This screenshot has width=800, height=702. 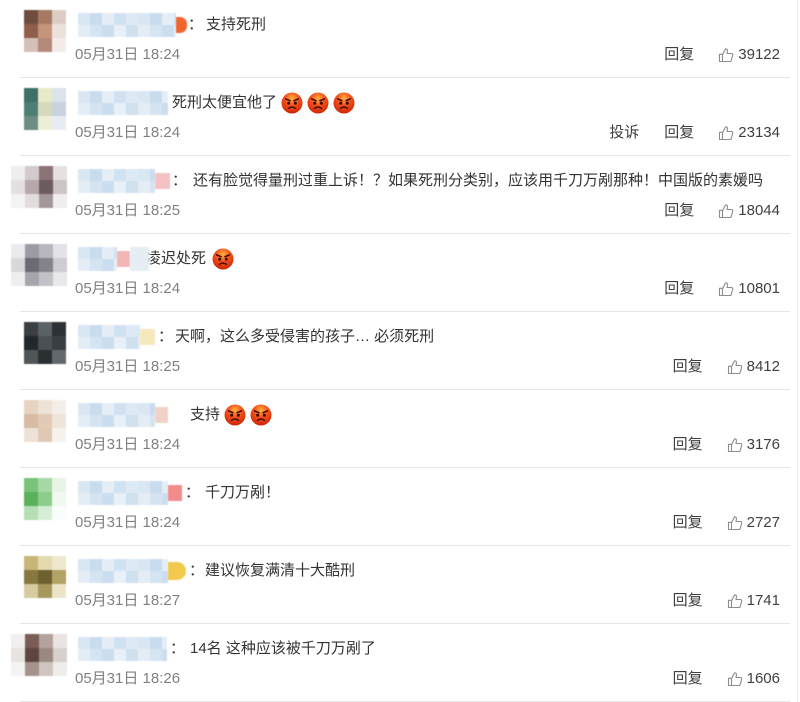 What do you see at coordinates (225, 102) in the screenshot?
I see `comment-text: 死刑太便宜他了` at bounding box center [225, 102].